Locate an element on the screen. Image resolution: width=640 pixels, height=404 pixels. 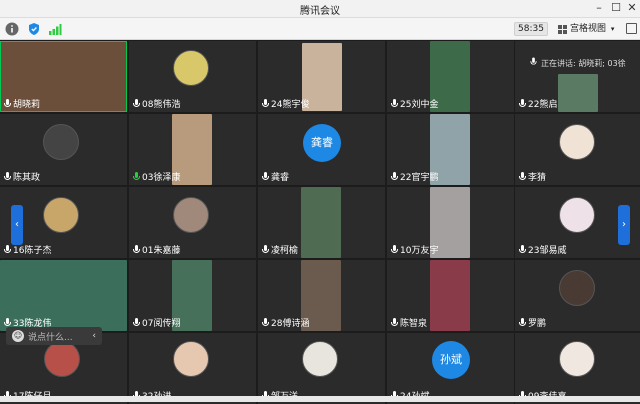
participant-tile: 28傅诗涵 is located at coordinates (321, 295).